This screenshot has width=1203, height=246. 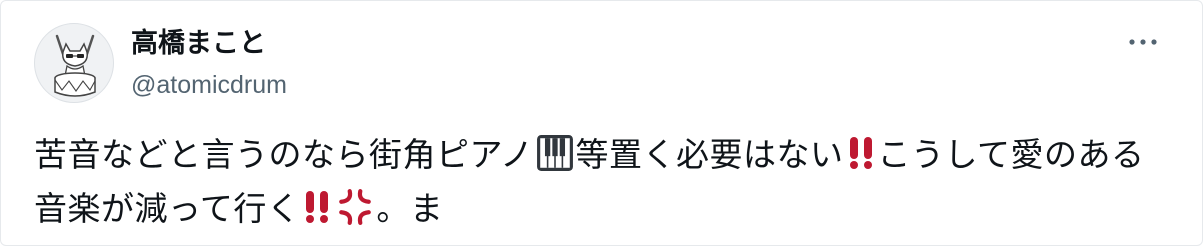 What do you see at coordinates (75, 65) in the screenshot?
I see `drummer-cat-avatar-icon` at bounding box center [75, 65].